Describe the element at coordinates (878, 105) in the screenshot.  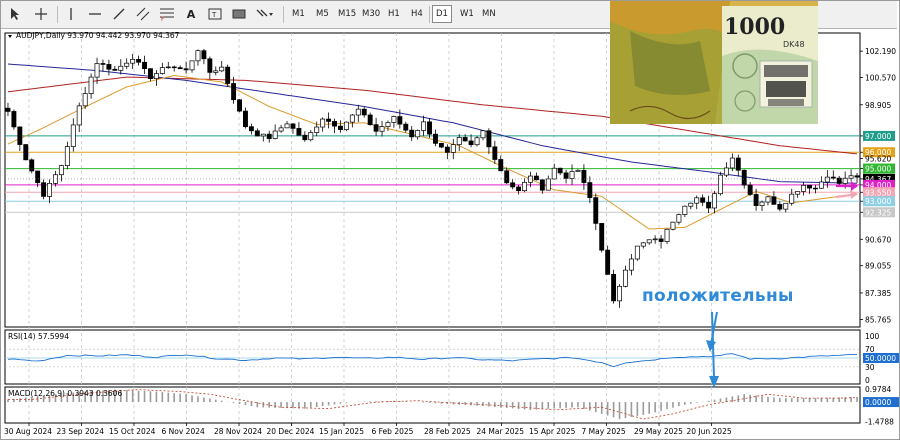
I see `price-axis-label: 98.905` at that location.